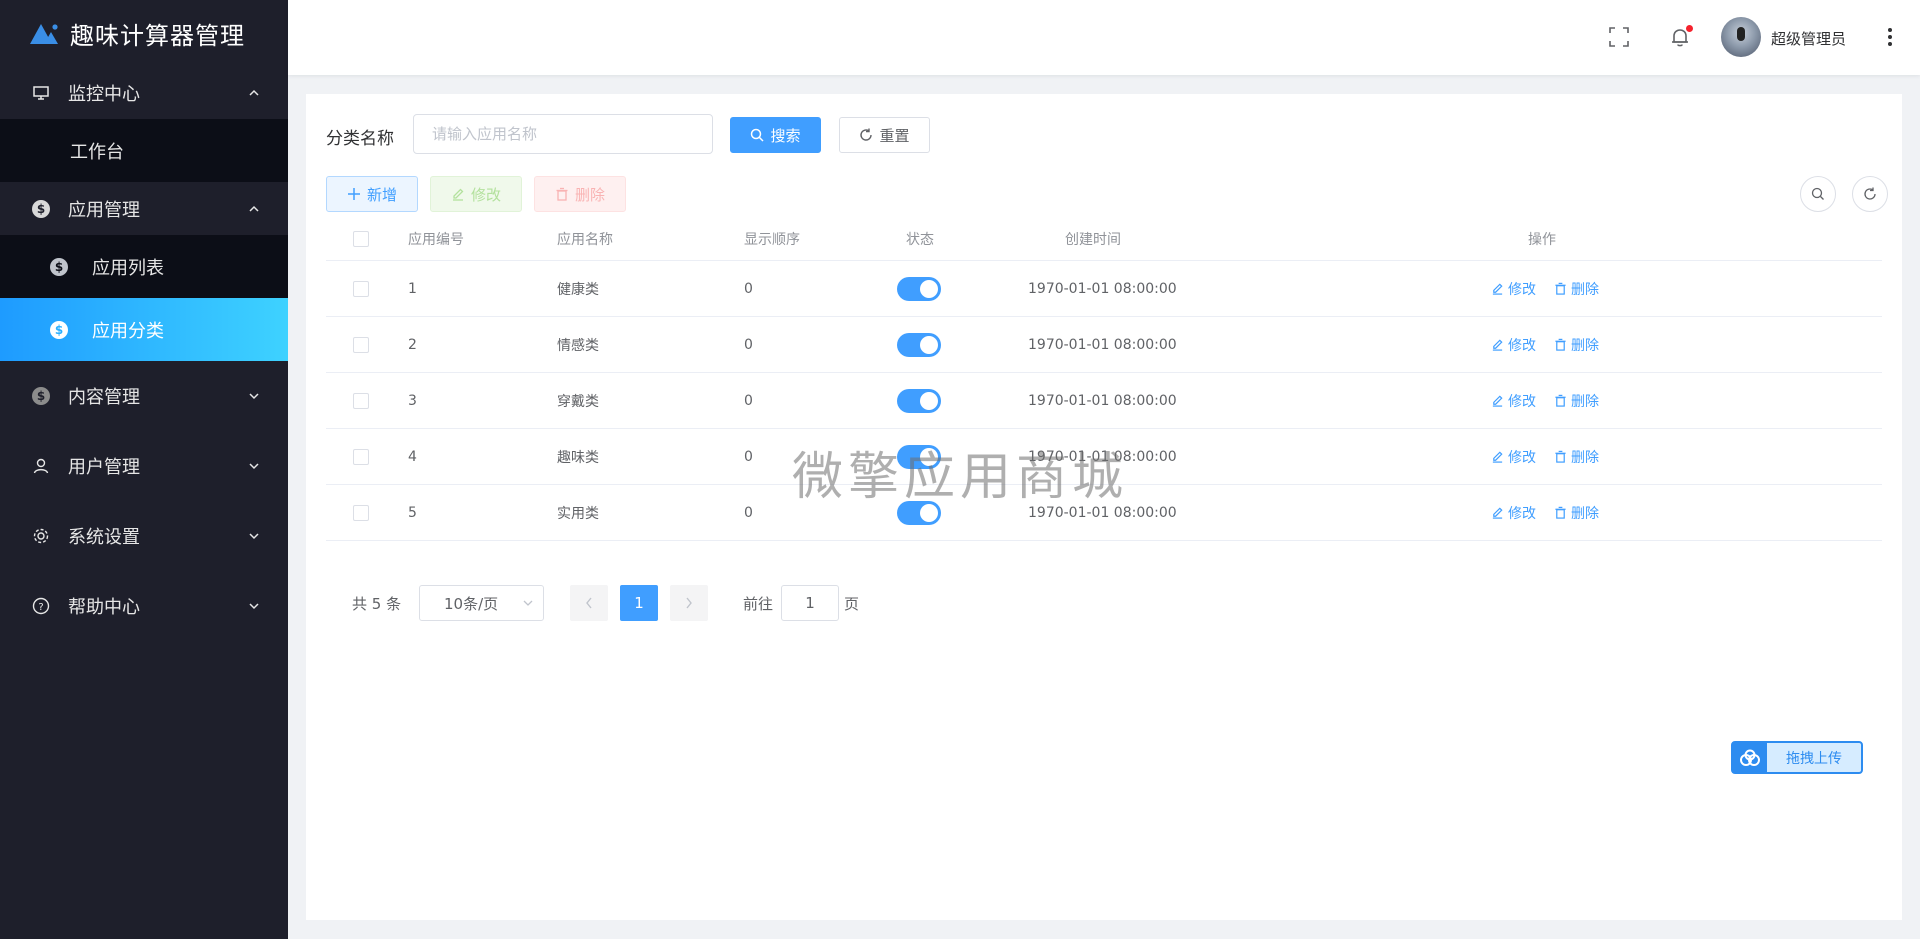 This screenshot has height=939, width=1920. Describe the element at coordinates (104, 467) in the screenshot. I see `menu-group-label: 用户管理` at that location.